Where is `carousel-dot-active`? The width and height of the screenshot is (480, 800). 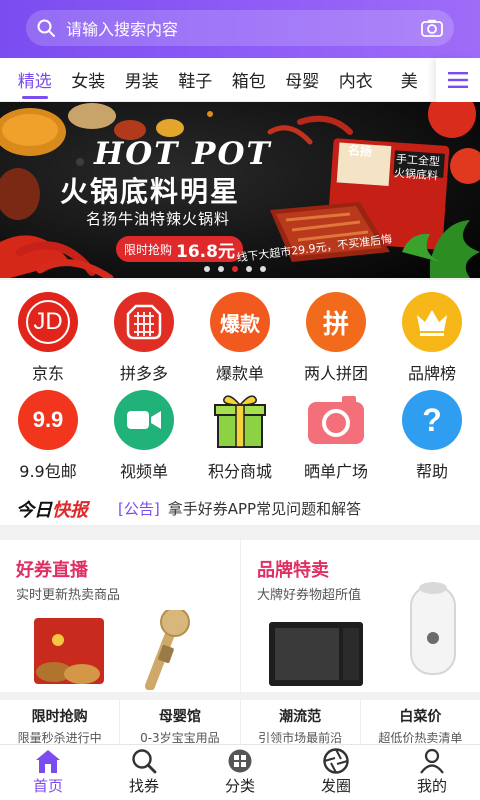
carousel-dot-active is located at coordinates (235, 269).